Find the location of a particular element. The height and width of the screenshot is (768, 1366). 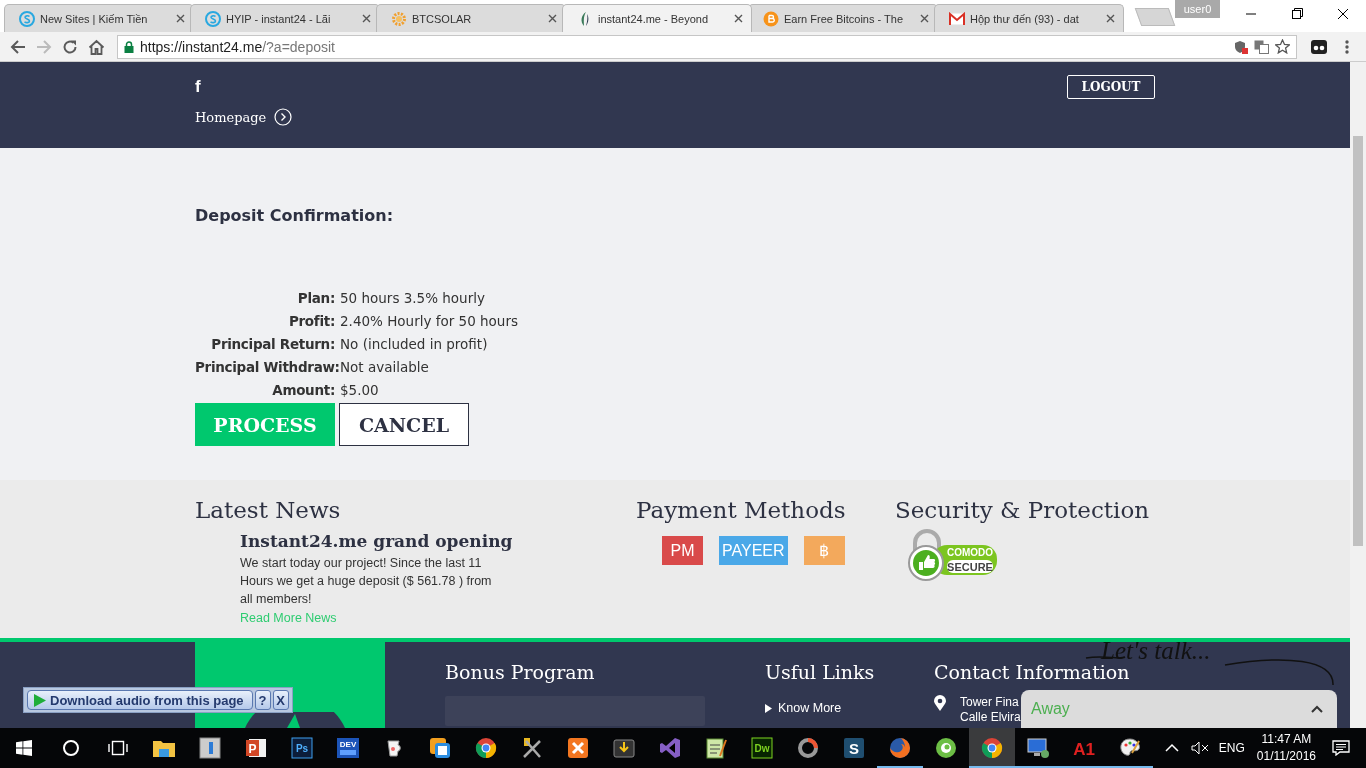

text-editor-icon: S is located at coordinates (854, 748).